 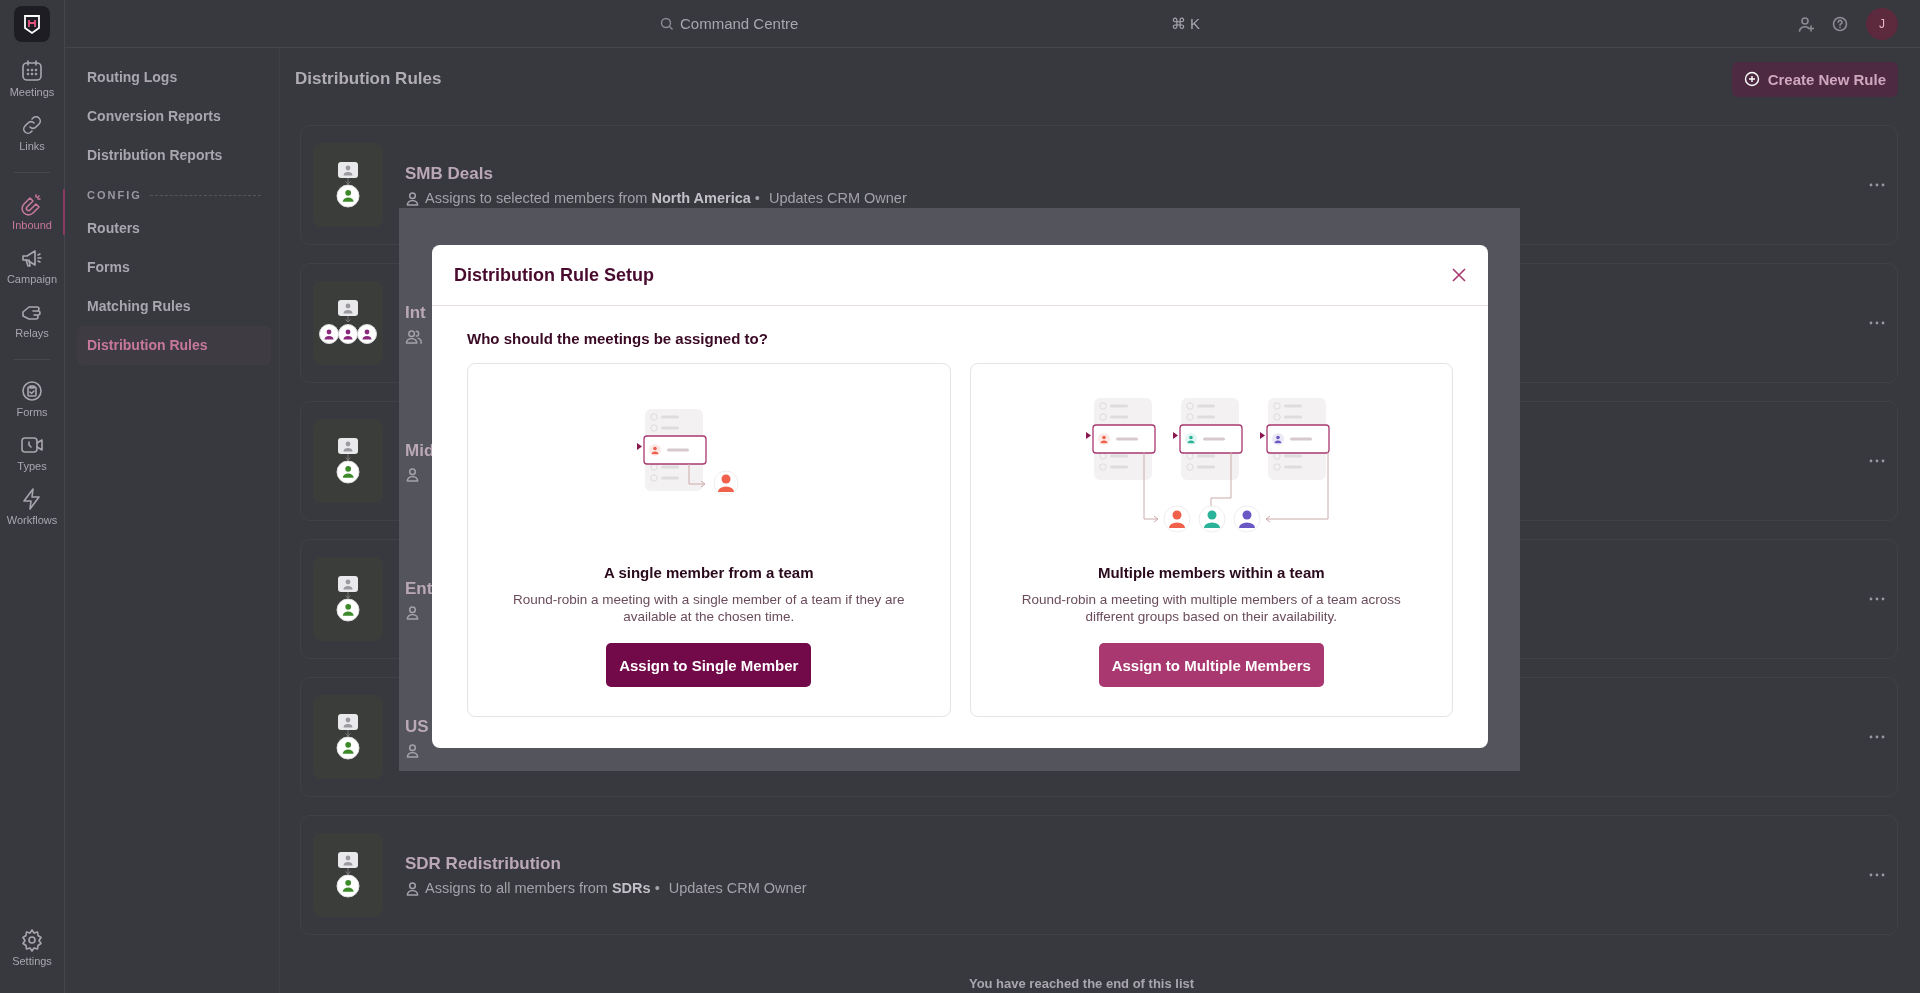 I want to click on option-title: Multiple members within a team, so click(x=1211, y=572).